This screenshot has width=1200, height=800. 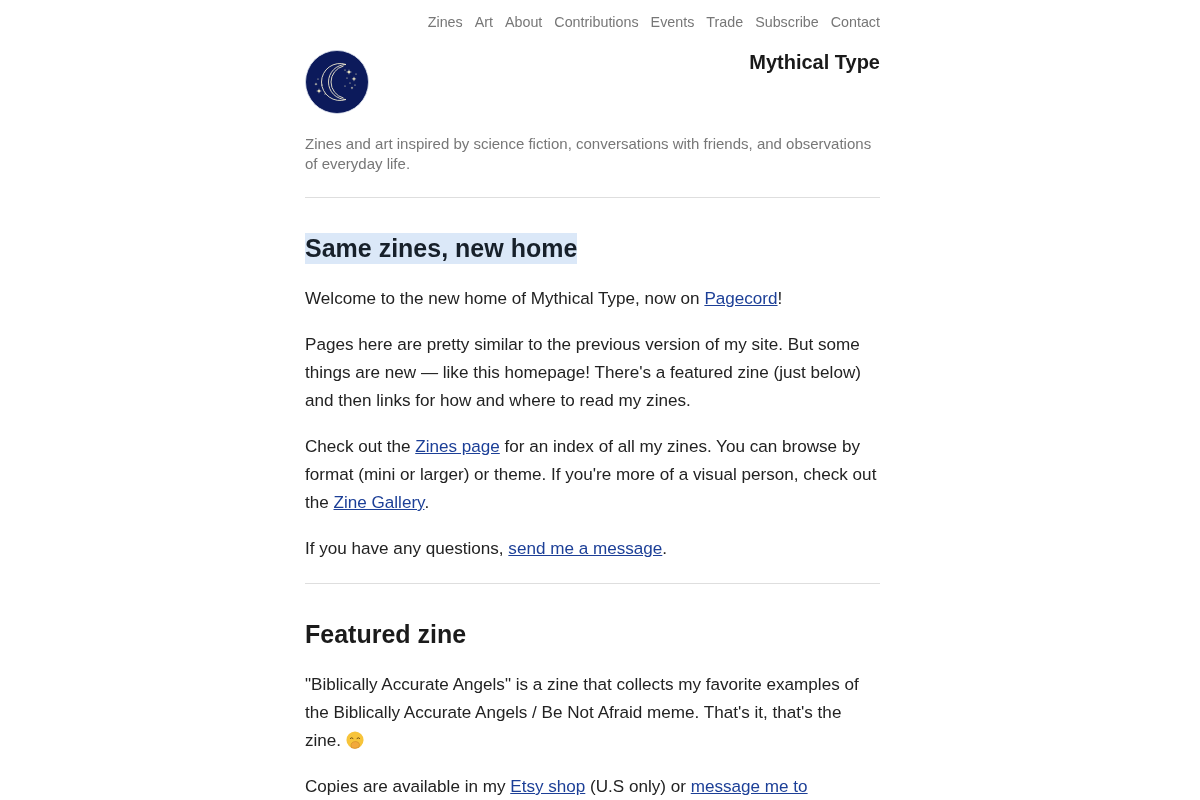 What do you see at coordinates (544, 299) in the screenshot?
I see `paragraph: Welcome to the new home of Mythical Type, now on Pagecord!` at bounding box center [544, 299].